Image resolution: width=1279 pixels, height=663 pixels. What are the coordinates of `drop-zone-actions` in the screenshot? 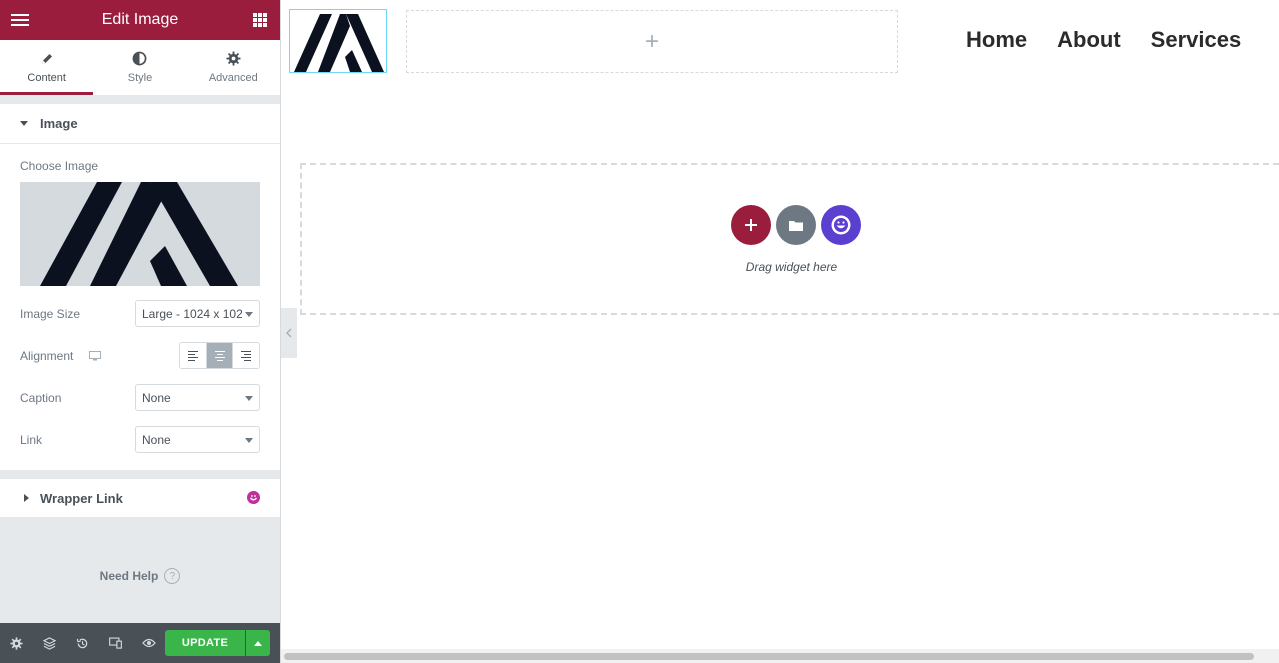 It's located at (796, 225).